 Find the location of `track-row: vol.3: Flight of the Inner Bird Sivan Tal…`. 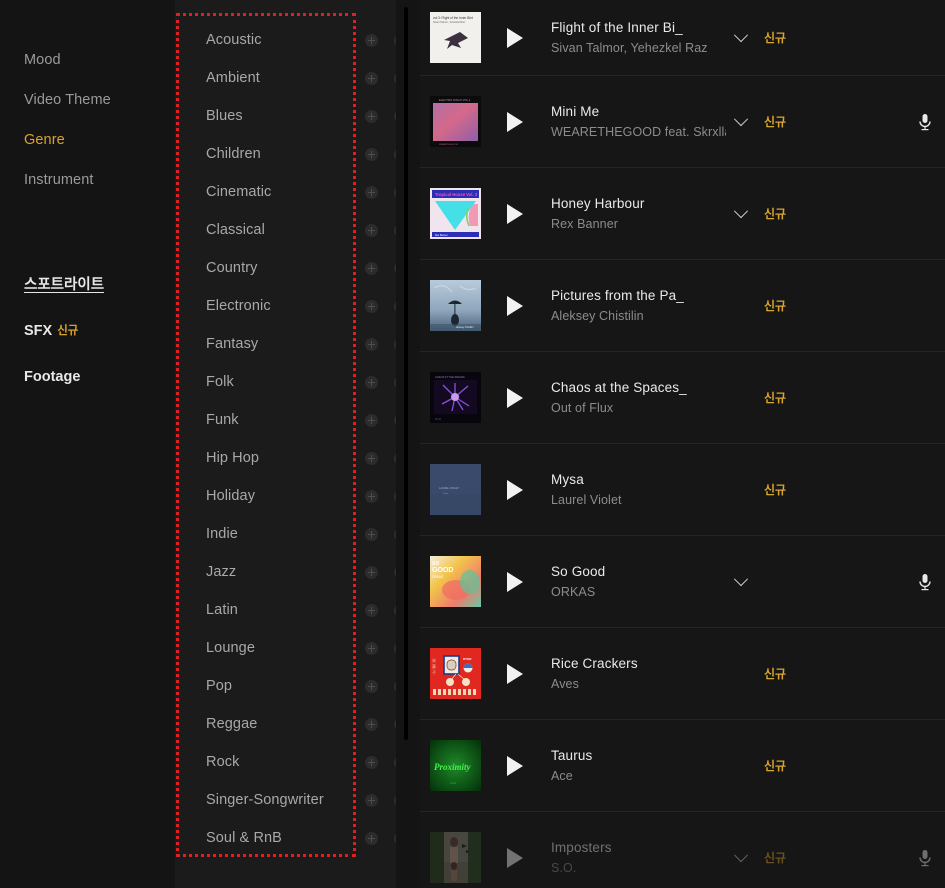

track-row: vol.3: Flight of the Inner Bird Sivan Tal… is located at coordinates (682, 38).